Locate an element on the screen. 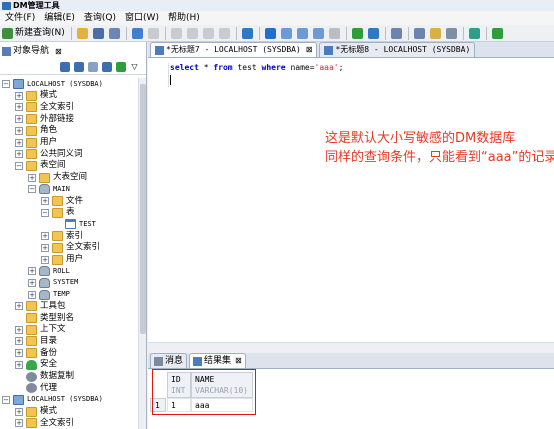  tree-item: + 角色 is located at coordinates (36, 131).